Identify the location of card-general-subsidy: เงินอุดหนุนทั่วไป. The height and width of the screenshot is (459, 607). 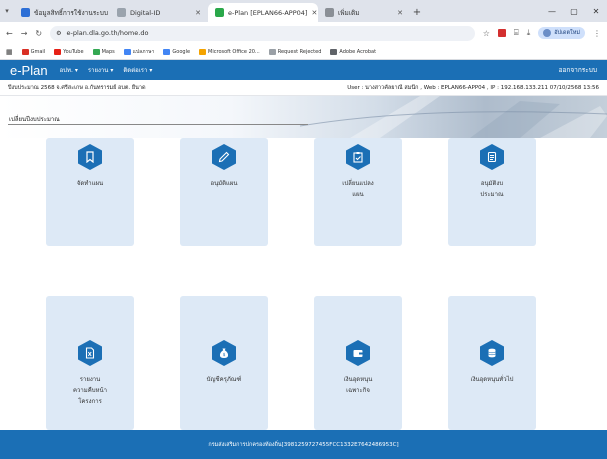
(492, 363).